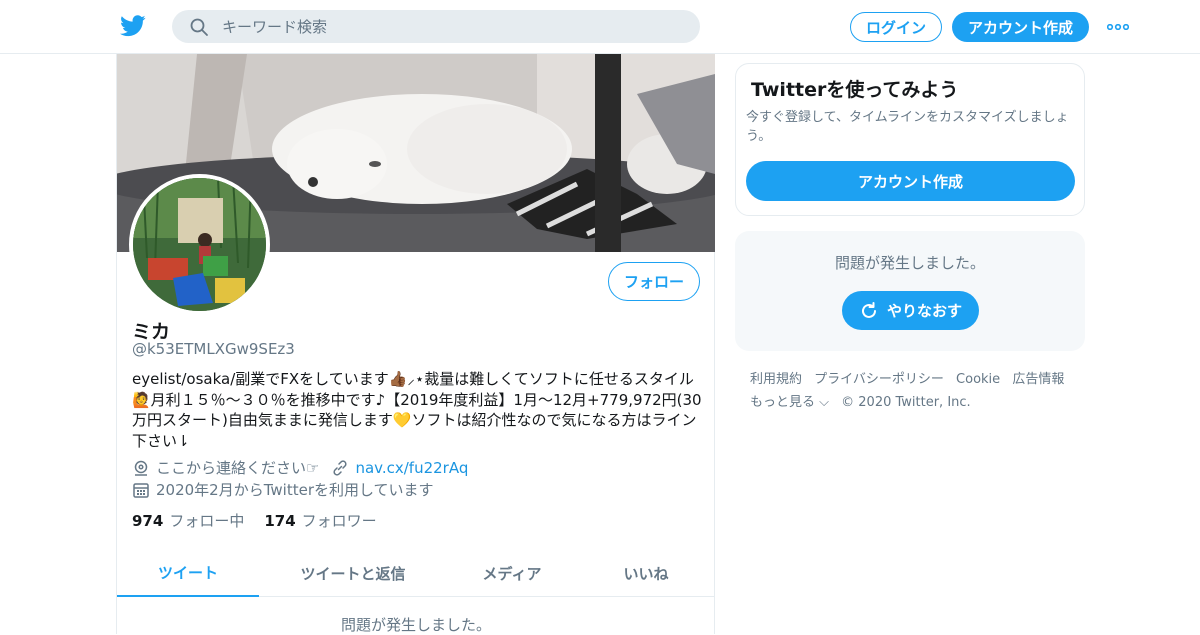 The width and height of the screenshot is (1200, 635). Describe the element at coordinates (654, 281) in the screenshot. I see `follow-button: フォロー` at that location.